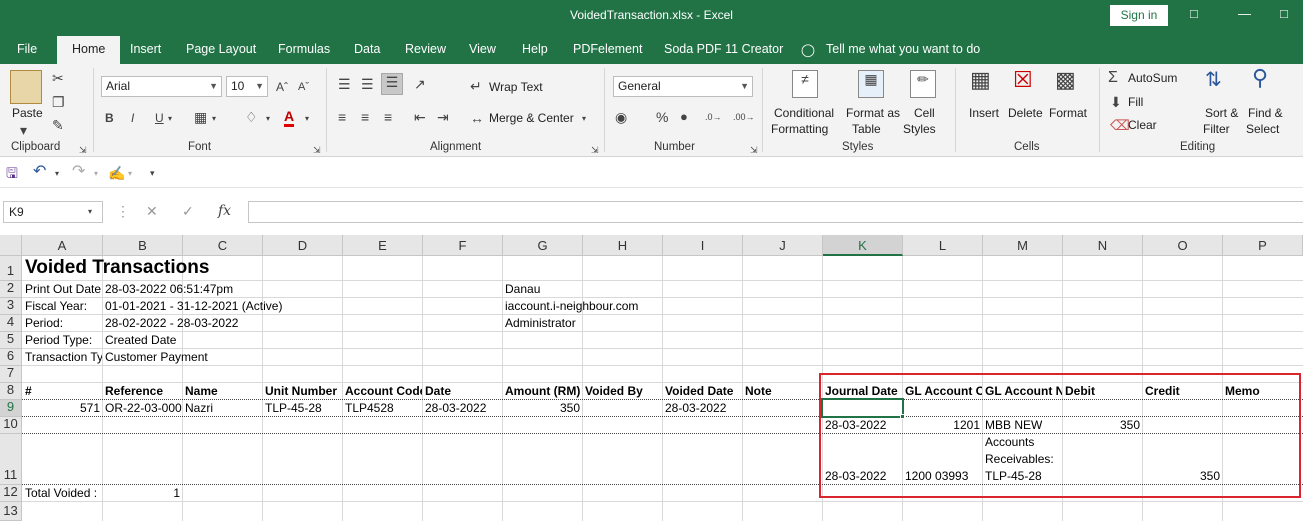  Describe the element at coordinates (1065, 80) in the screenshot. I see `format-cells-icon: ▩` at that location.